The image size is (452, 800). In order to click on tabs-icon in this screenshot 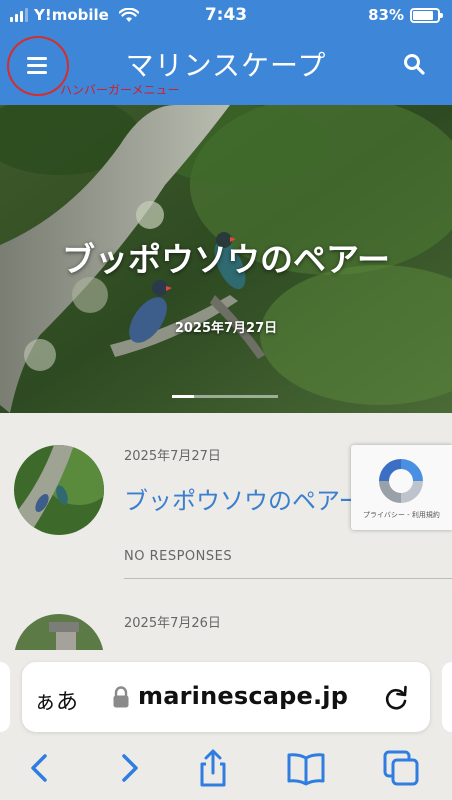, I will do `click(401, 768)`.